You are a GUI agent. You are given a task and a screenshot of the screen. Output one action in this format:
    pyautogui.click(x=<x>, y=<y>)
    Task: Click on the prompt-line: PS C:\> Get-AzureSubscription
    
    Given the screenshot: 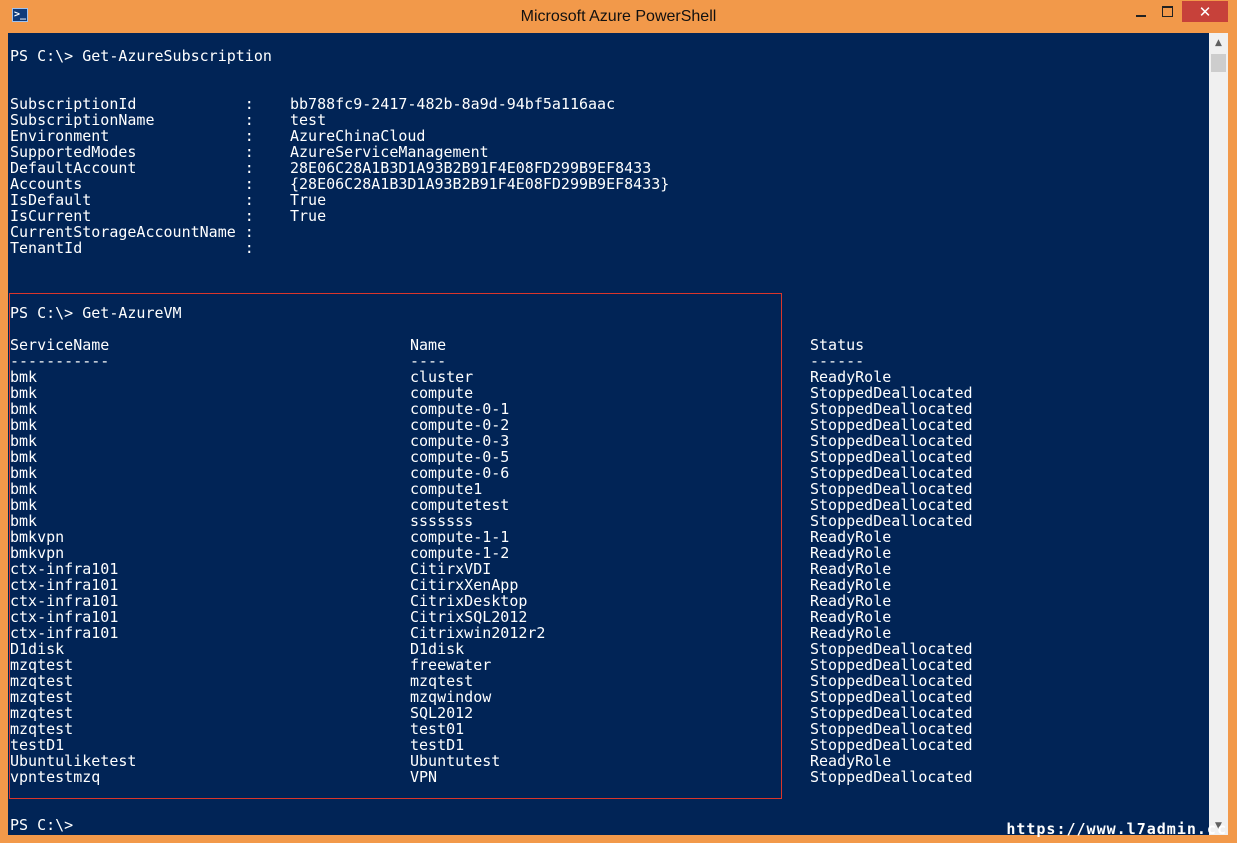 What is the action you would take?
    pyautogui.click(x=141, y=56)
    